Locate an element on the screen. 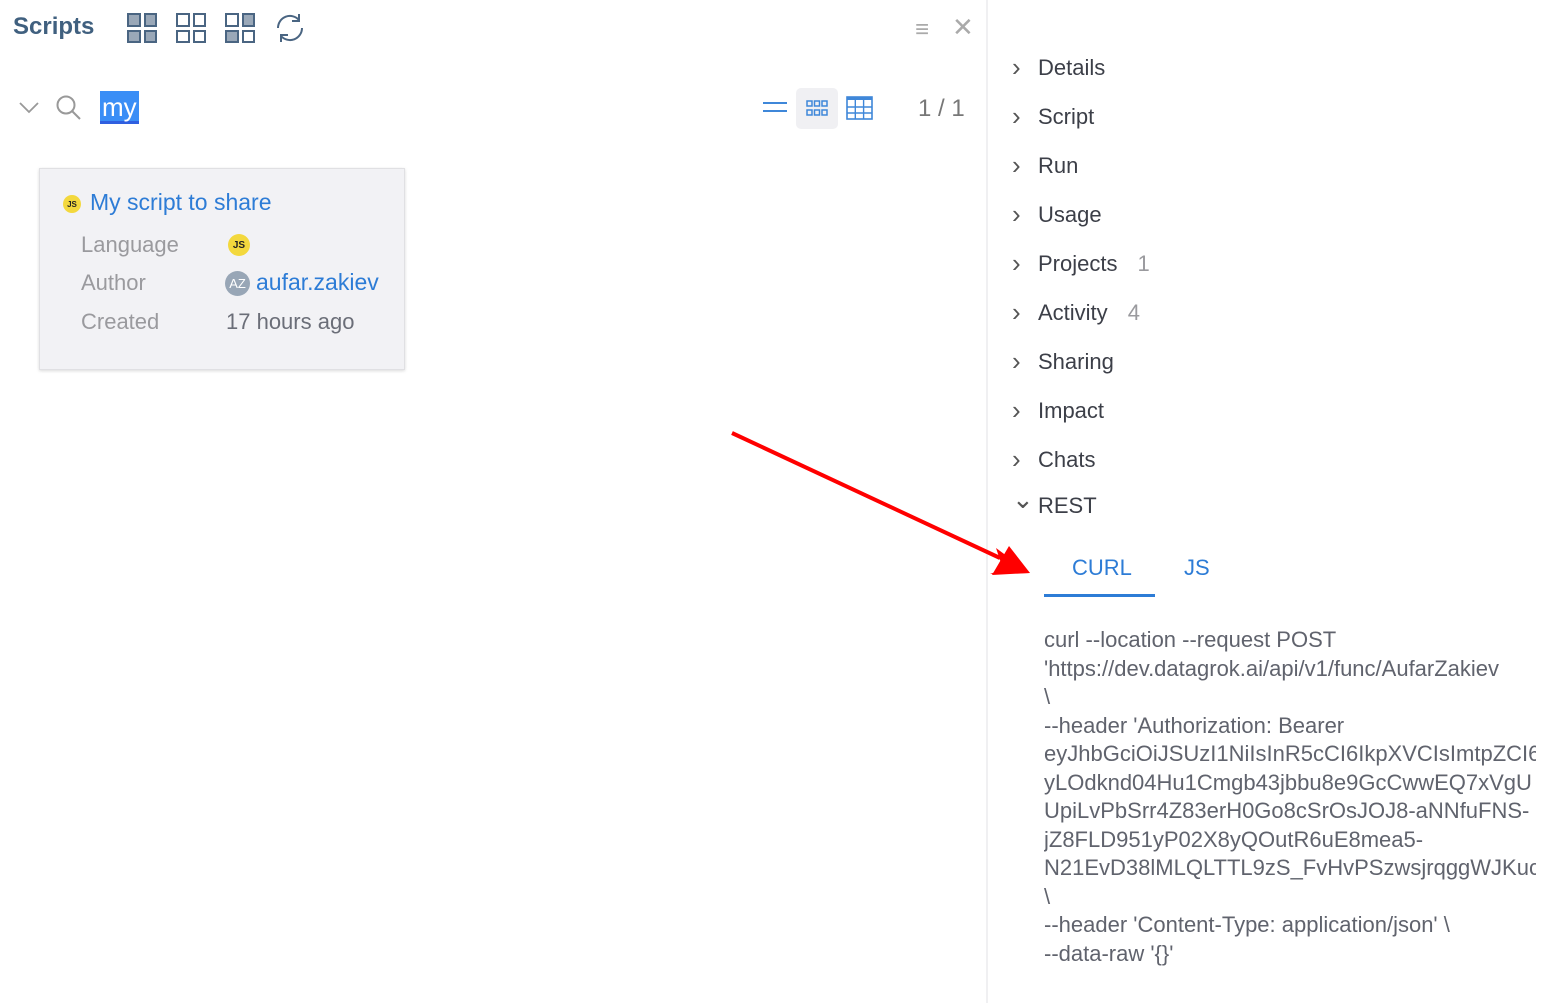  accordion-label: Sharing is located at coordinates (1076, 361).